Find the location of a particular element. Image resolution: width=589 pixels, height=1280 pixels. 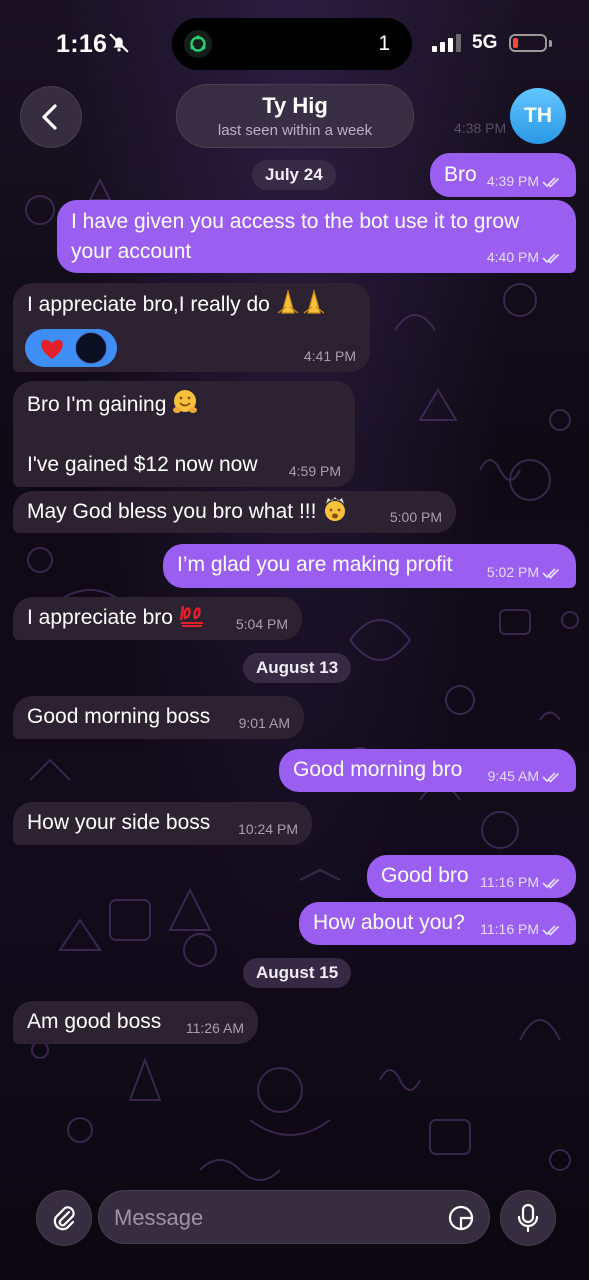

chat-title: Ty Hig last seen within a week is located at coordinates (295, 116).